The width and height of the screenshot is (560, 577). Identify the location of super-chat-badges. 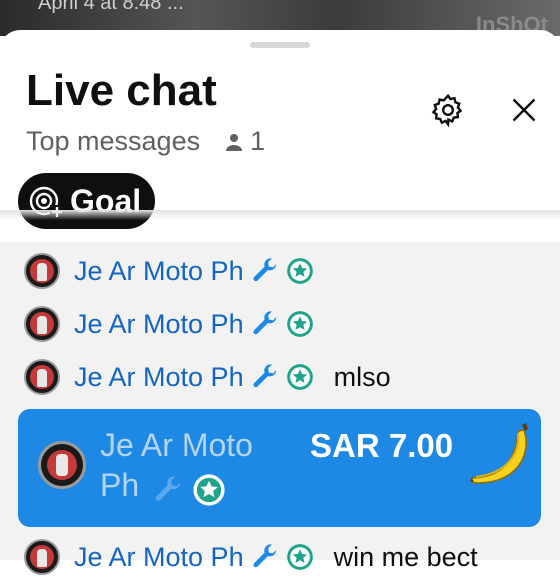
(189, 490).